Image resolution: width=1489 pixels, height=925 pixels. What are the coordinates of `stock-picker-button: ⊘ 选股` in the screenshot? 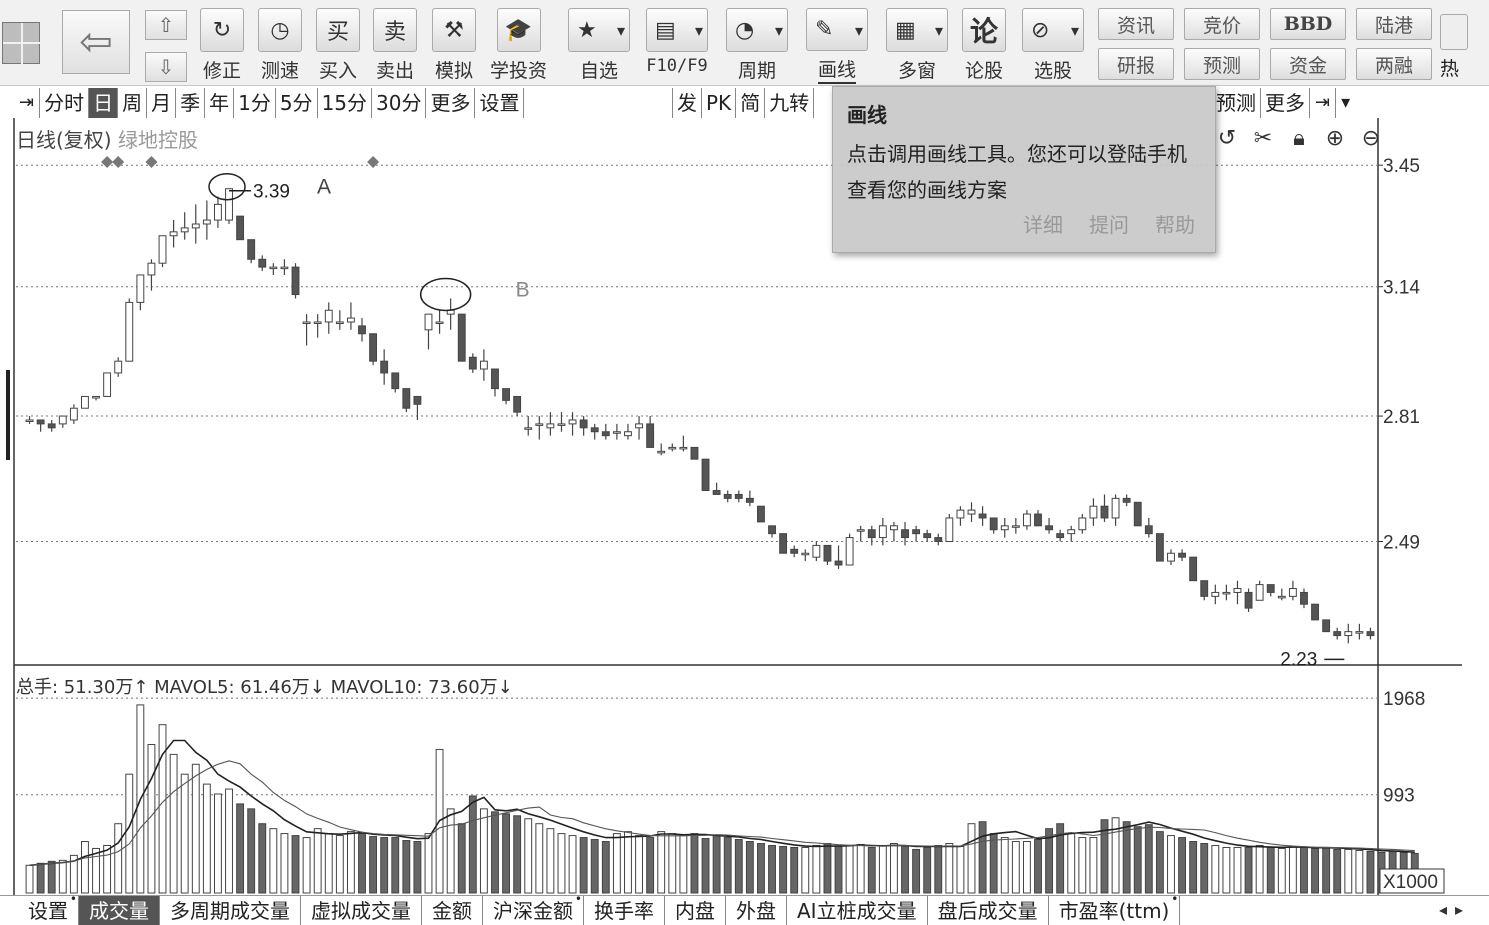 It's located at (1053, 46).